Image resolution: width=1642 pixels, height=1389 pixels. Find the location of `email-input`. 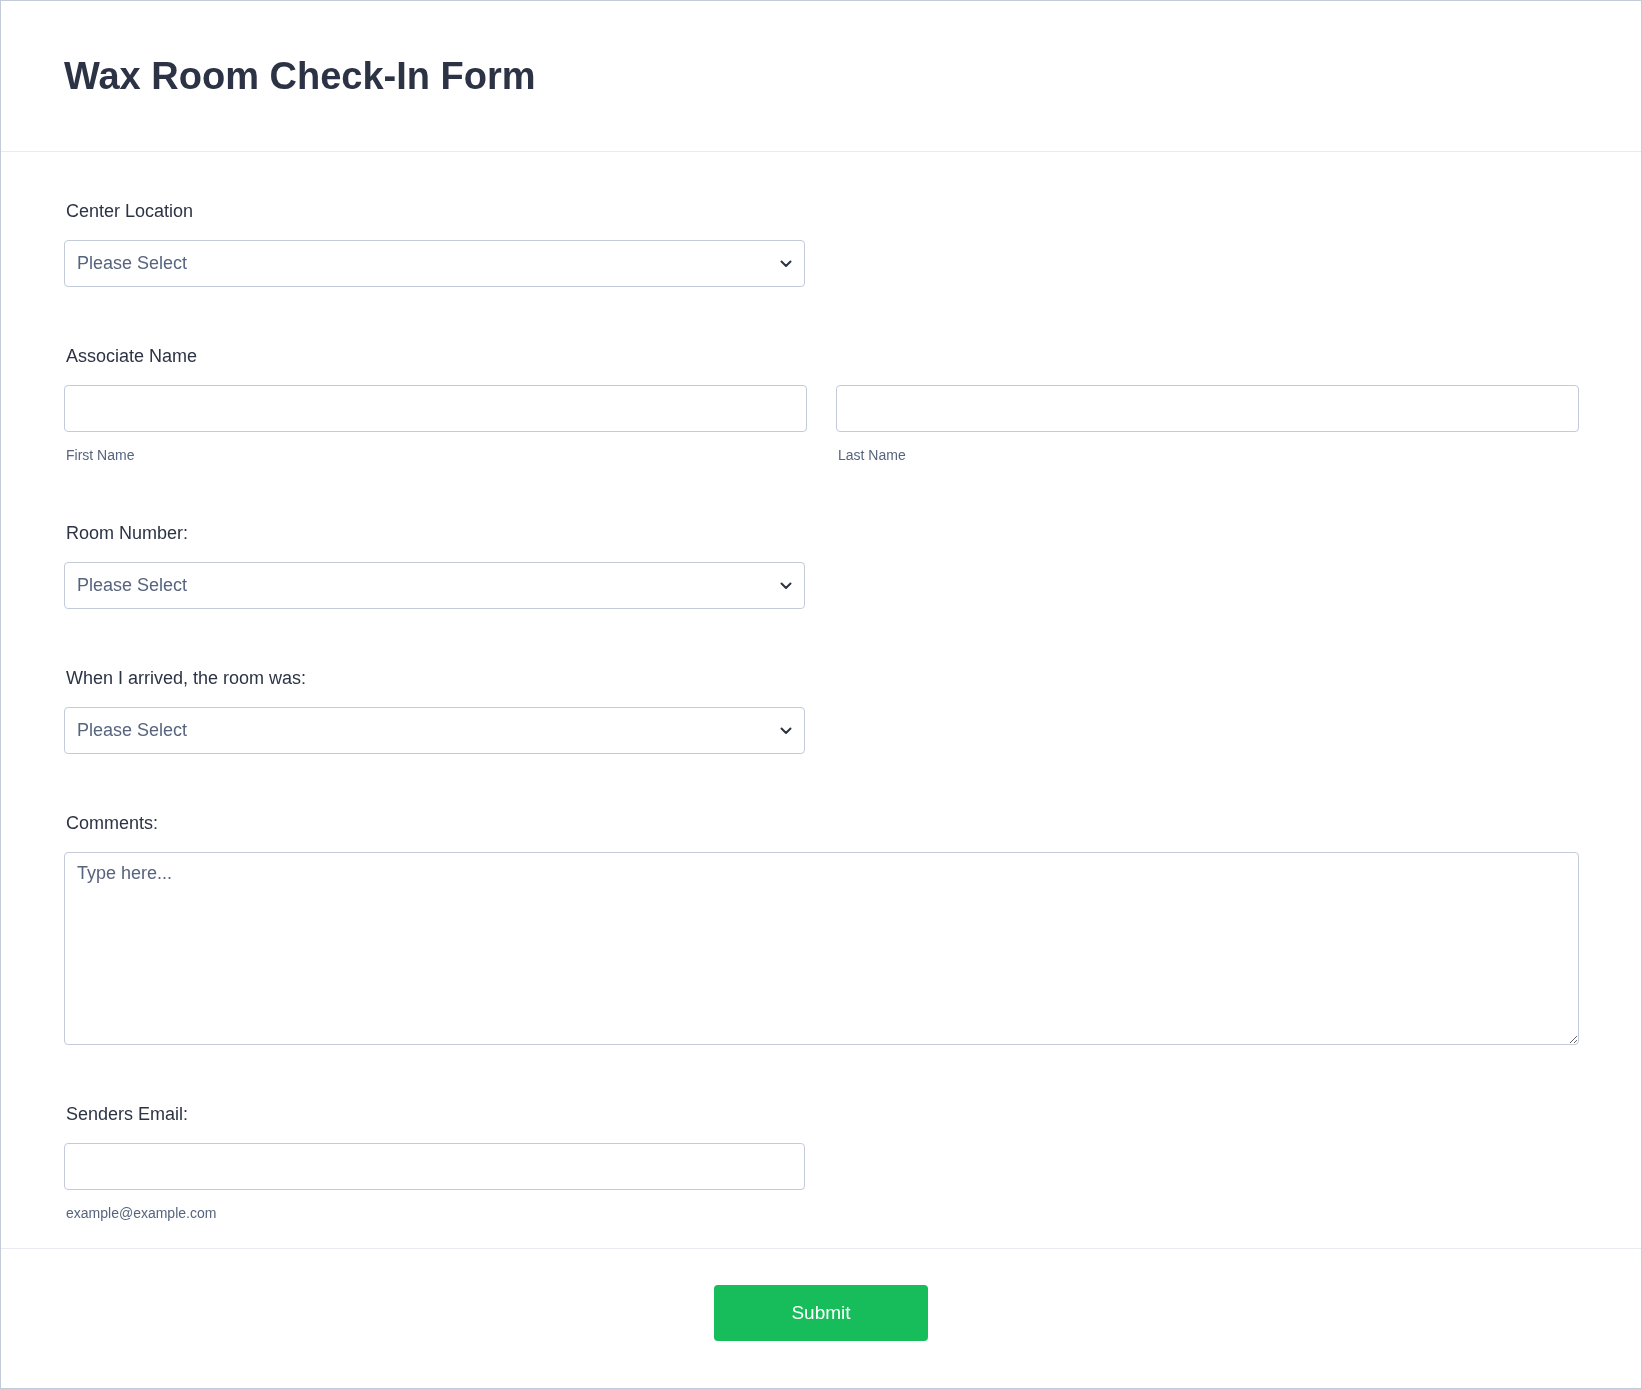

email-input is located at coordinates (434, 1166).